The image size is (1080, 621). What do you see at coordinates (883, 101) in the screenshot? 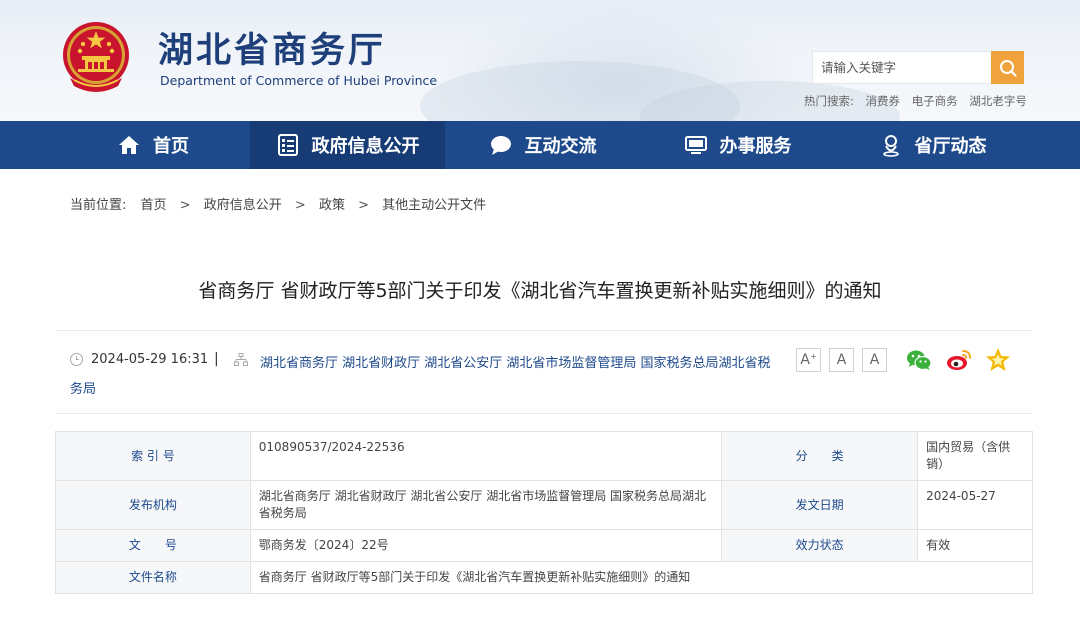
I see `hot-search-link: 消费券` at bounding box center [883, 101].